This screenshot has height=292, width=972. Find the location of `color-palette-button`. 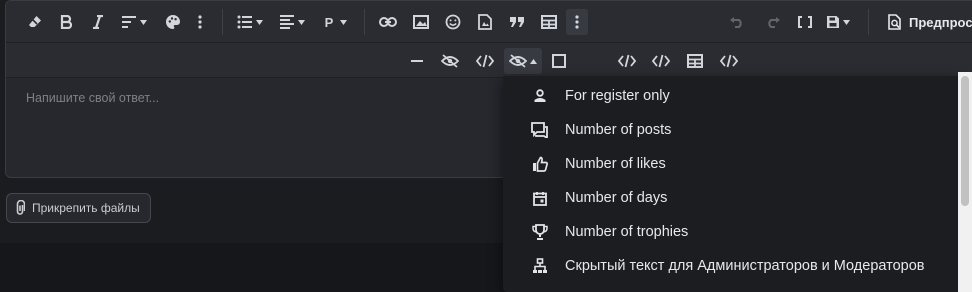

color-palette-button is located at coordinates (173, 22).